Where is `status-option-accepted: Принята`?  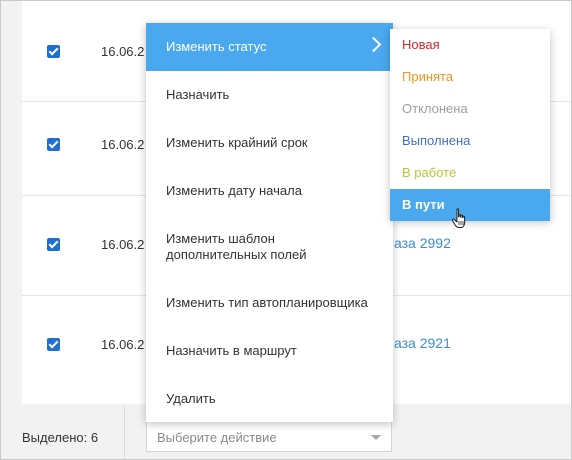
status-option-accepted: Принята is located at coordinates (470, 77).